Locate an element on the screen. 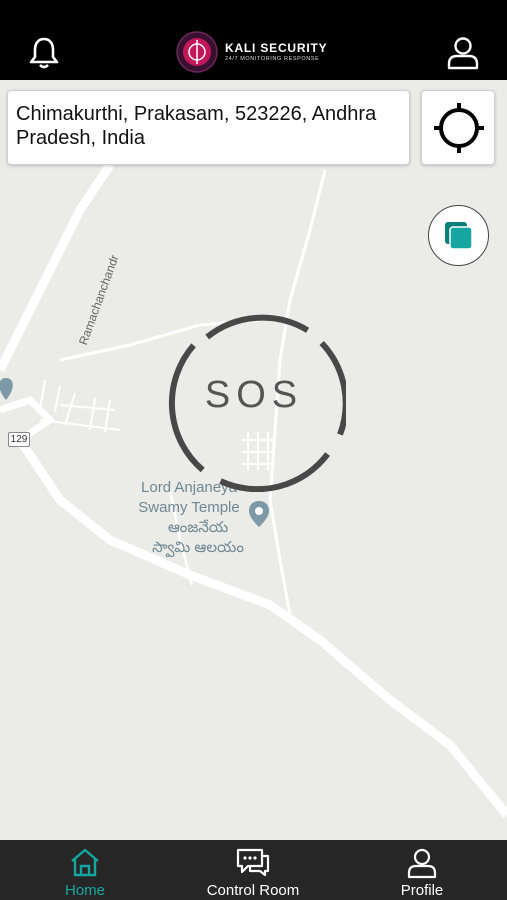 The image size is (507, 900). profile-icon is located at coordinates (422, 863).